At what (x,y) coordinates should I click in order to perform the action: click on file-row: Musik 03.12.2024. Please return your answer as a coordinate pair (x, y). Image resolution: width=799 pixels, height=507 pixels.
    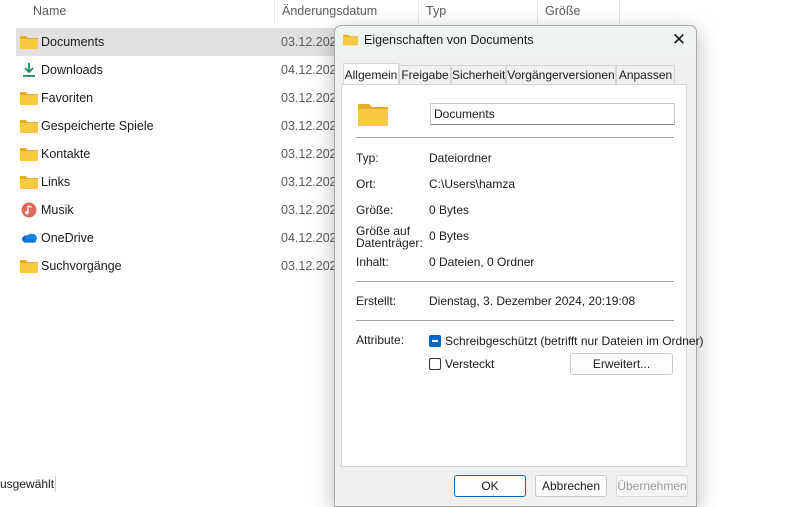
    Looking at the image, I should click on (181, 210).